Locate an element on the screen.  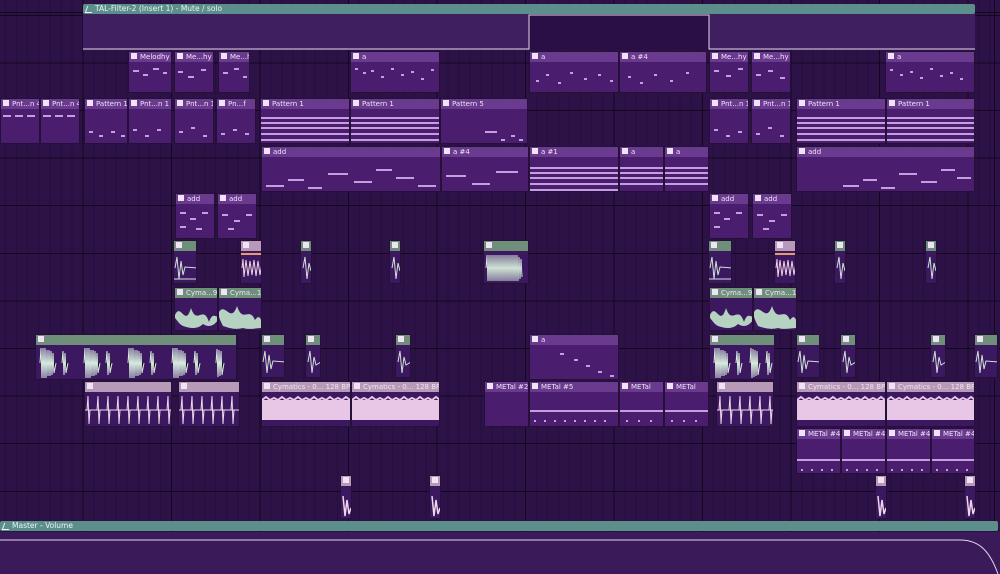
clip-label: Cymatics - 0... 128 BPM is located at coordinates (936, 387).